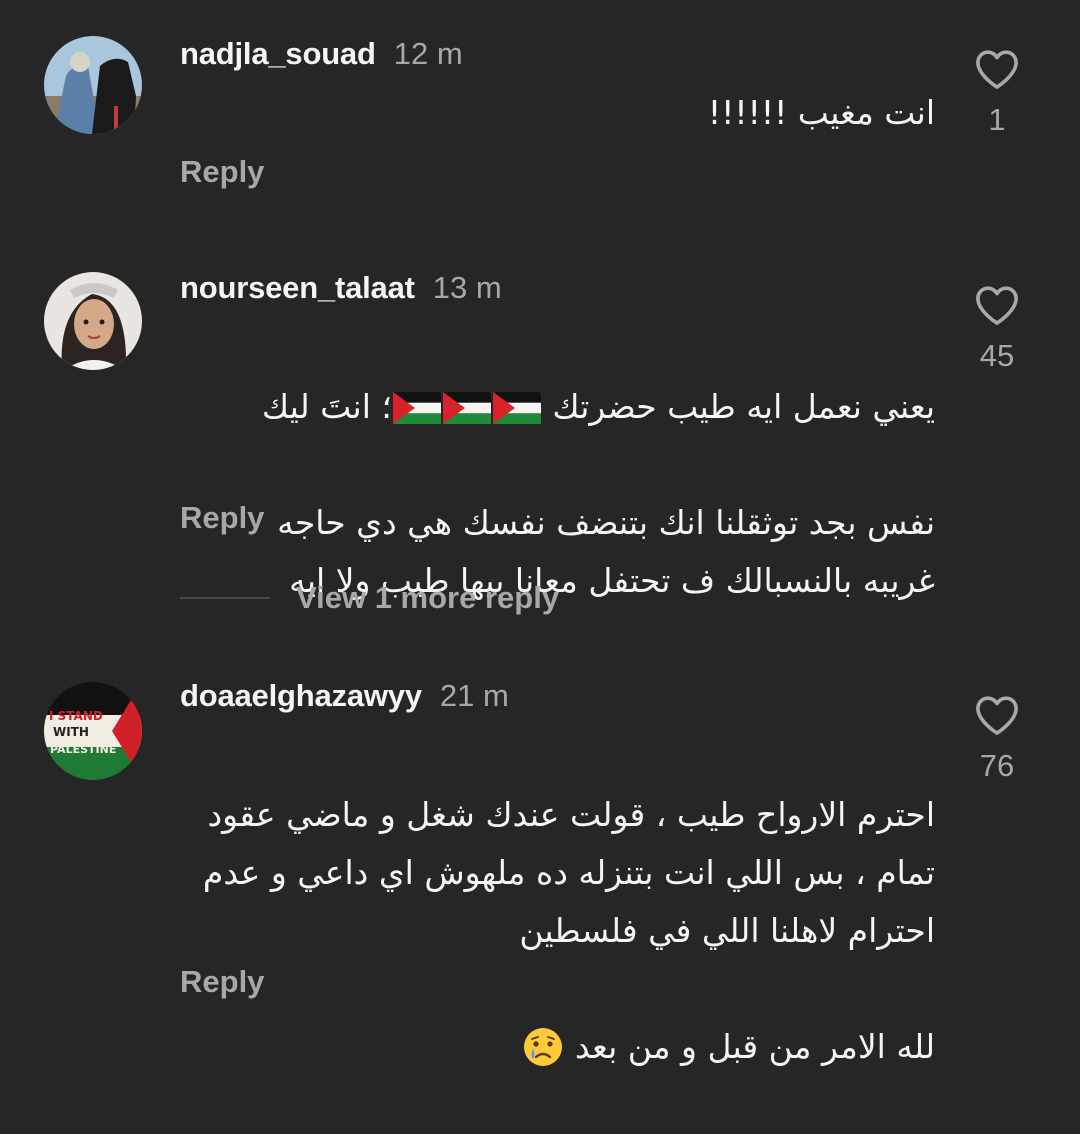 This screenshot has height=1134, width=1080. What do you see at coordinates (743, 406) in the screenshot?
I see `comment-text-start: يعني نعمل ايه طيب حضرتك` at bounding box center [743, 406].